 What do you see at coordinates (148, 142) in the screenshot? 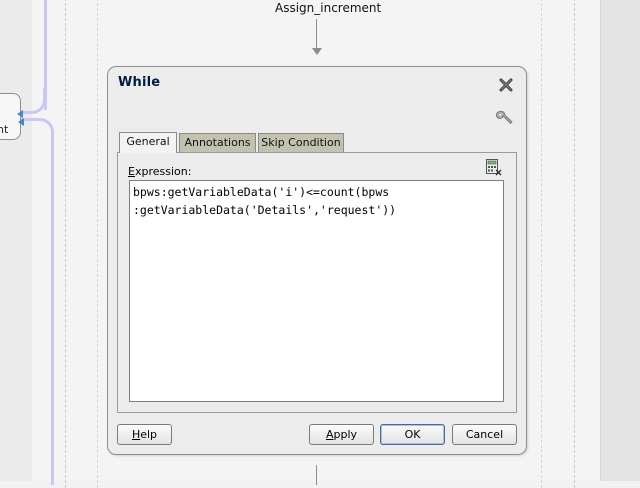
I see `tab-general: General` at bounding box center [148, 142].